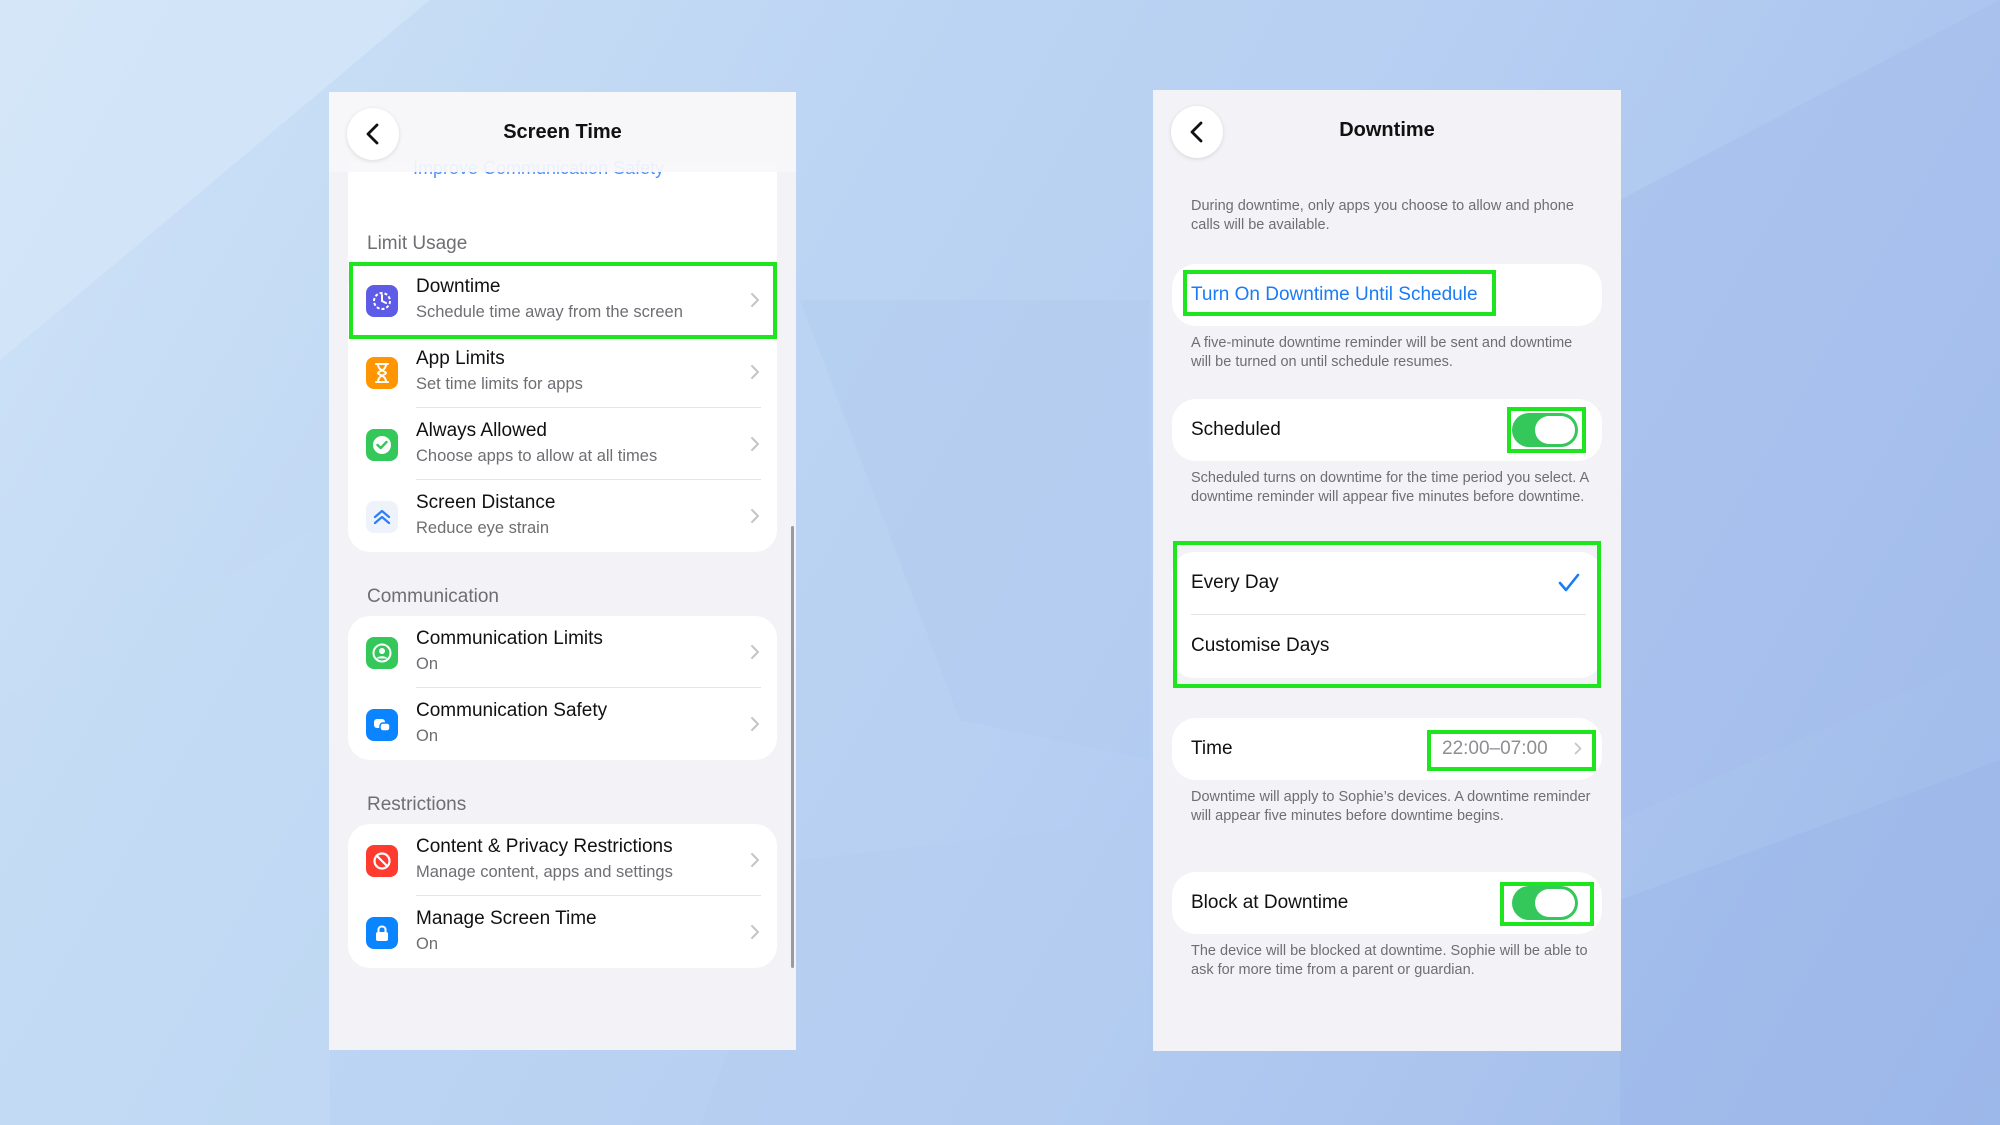 This screenshot has height=1125, width=2000. I want to click on nav-bar: Downtime, so click(1387, 130).